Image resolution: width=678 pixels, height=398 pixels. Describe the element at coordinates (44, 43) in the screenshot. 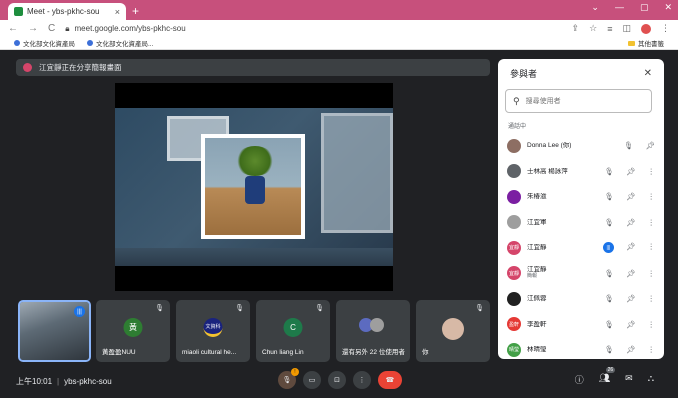

I see `bookmark-item: 文化部文化資產局` at that location.